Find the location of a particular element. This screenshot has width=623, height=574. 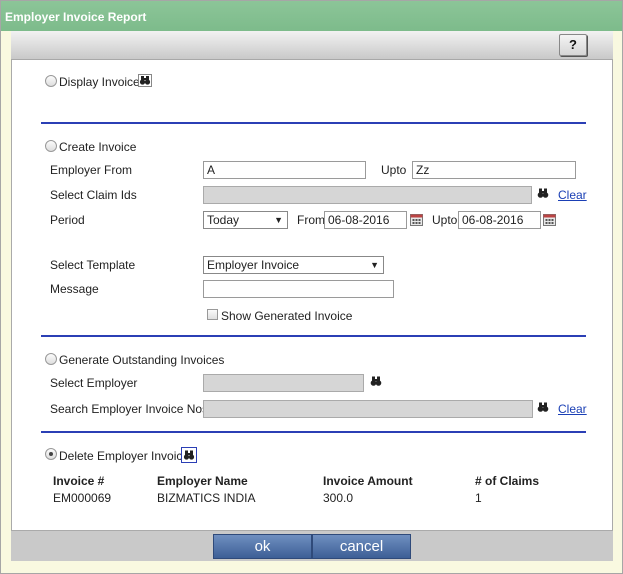

delete-invoice-label: Delete Employer Invoice is located at coordinates (124, 456).